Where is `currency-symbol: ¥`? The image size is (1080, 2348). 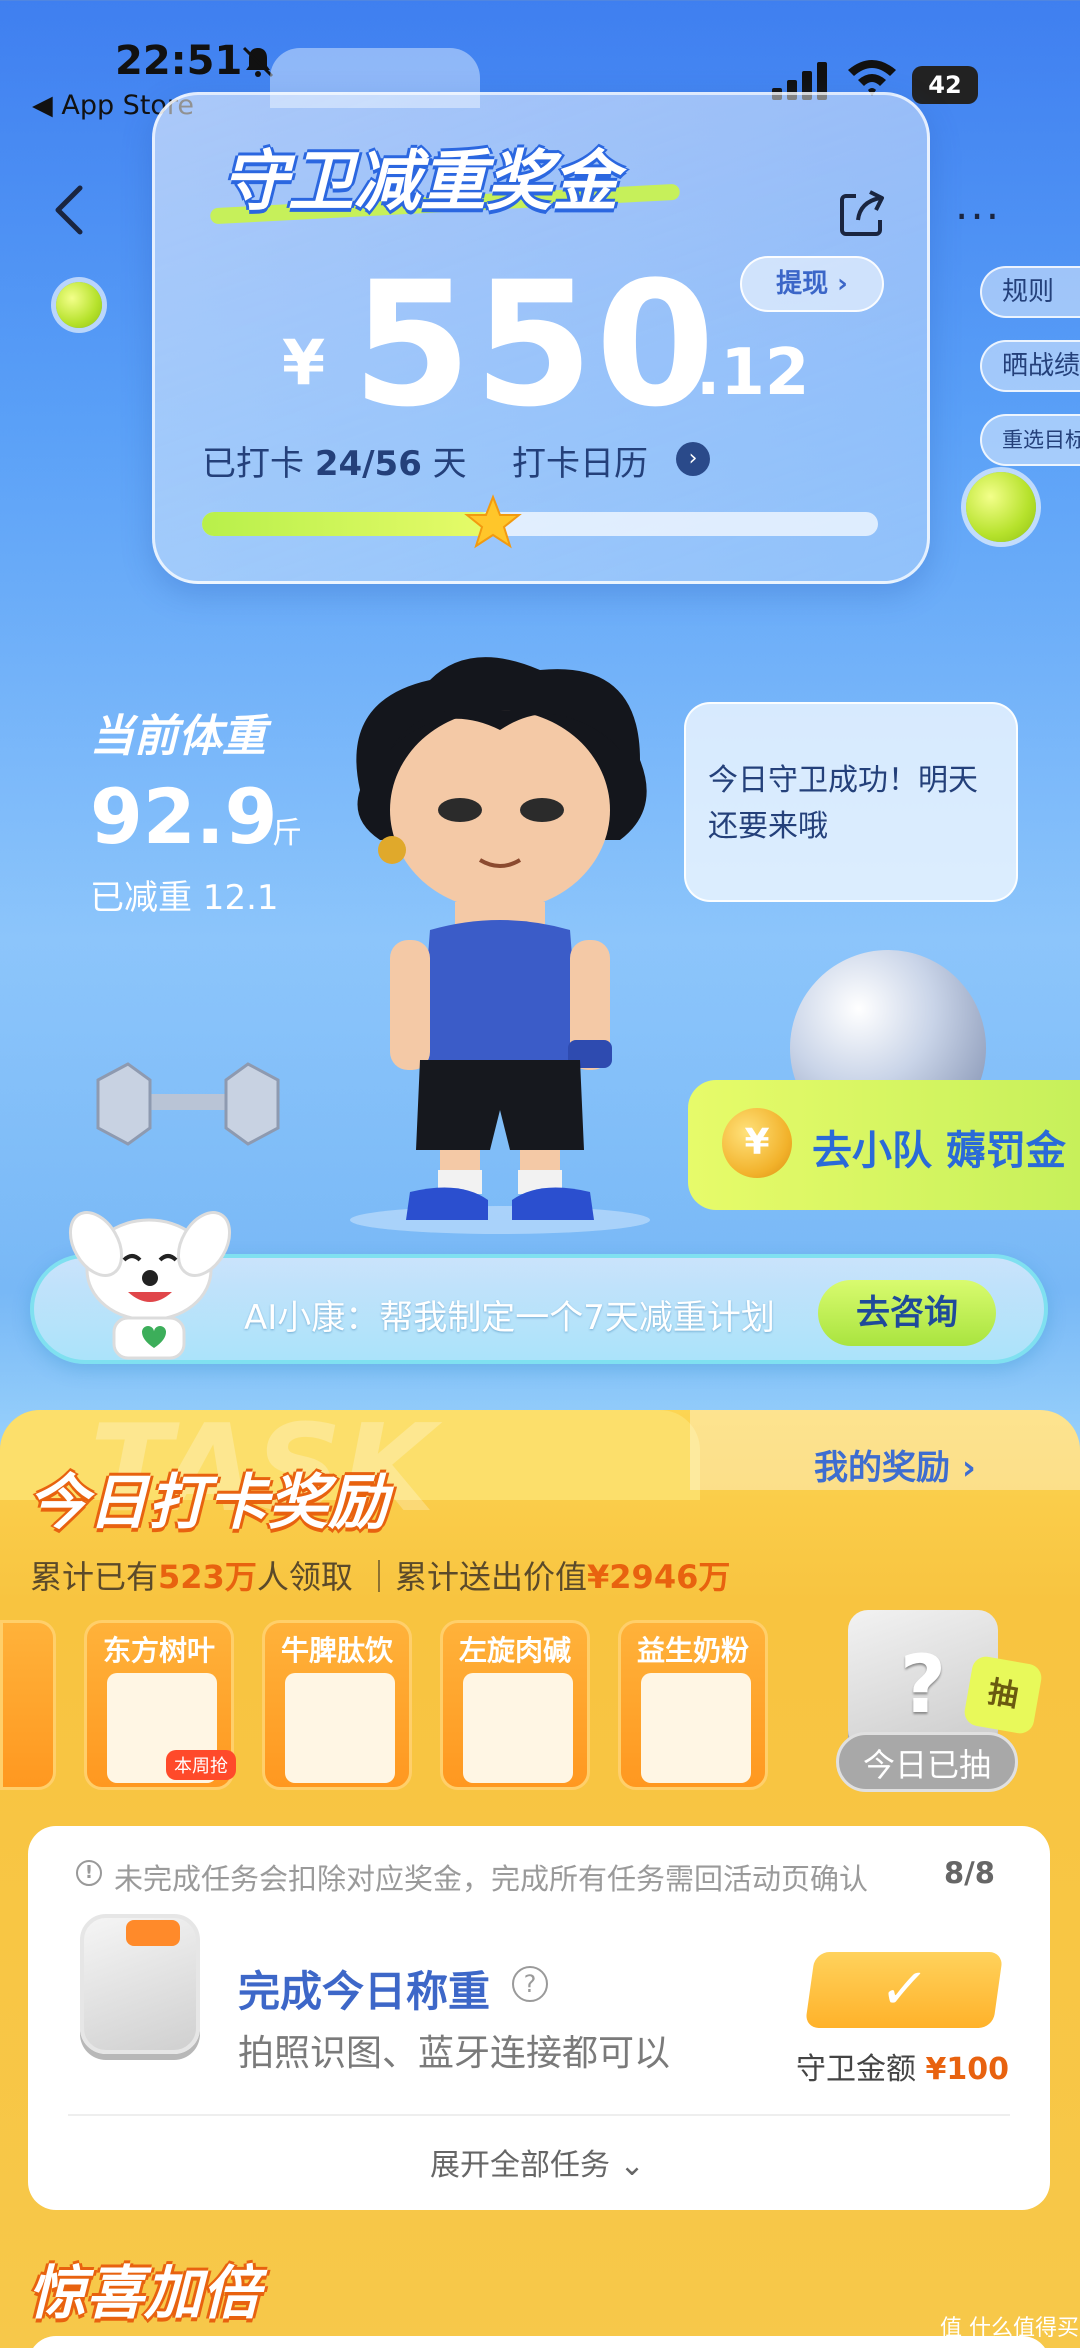 currency-symbol: ¥ is located at coordinates (304, 362).